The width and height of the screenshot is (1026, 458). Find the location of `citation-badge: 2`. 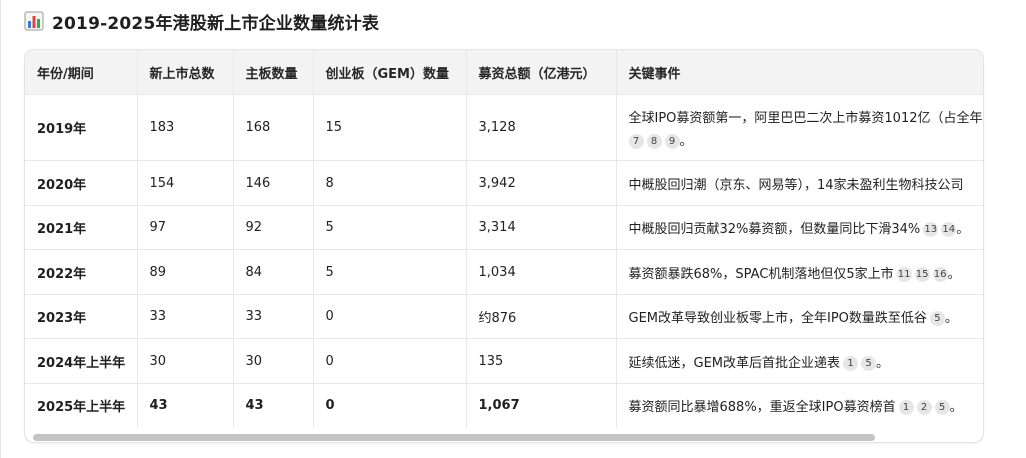

citation-badge: 2 is located at coordinates (924, 408).